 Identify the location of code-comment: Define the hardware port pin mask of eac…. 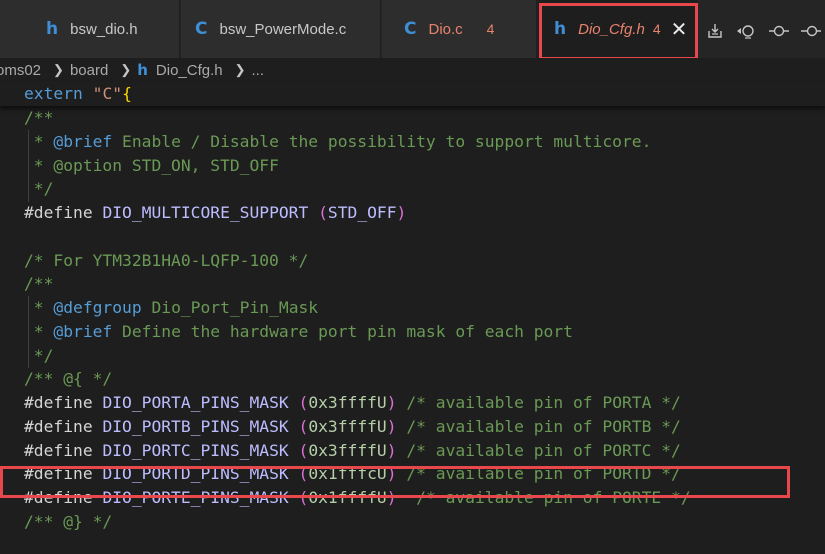
(342, 331).